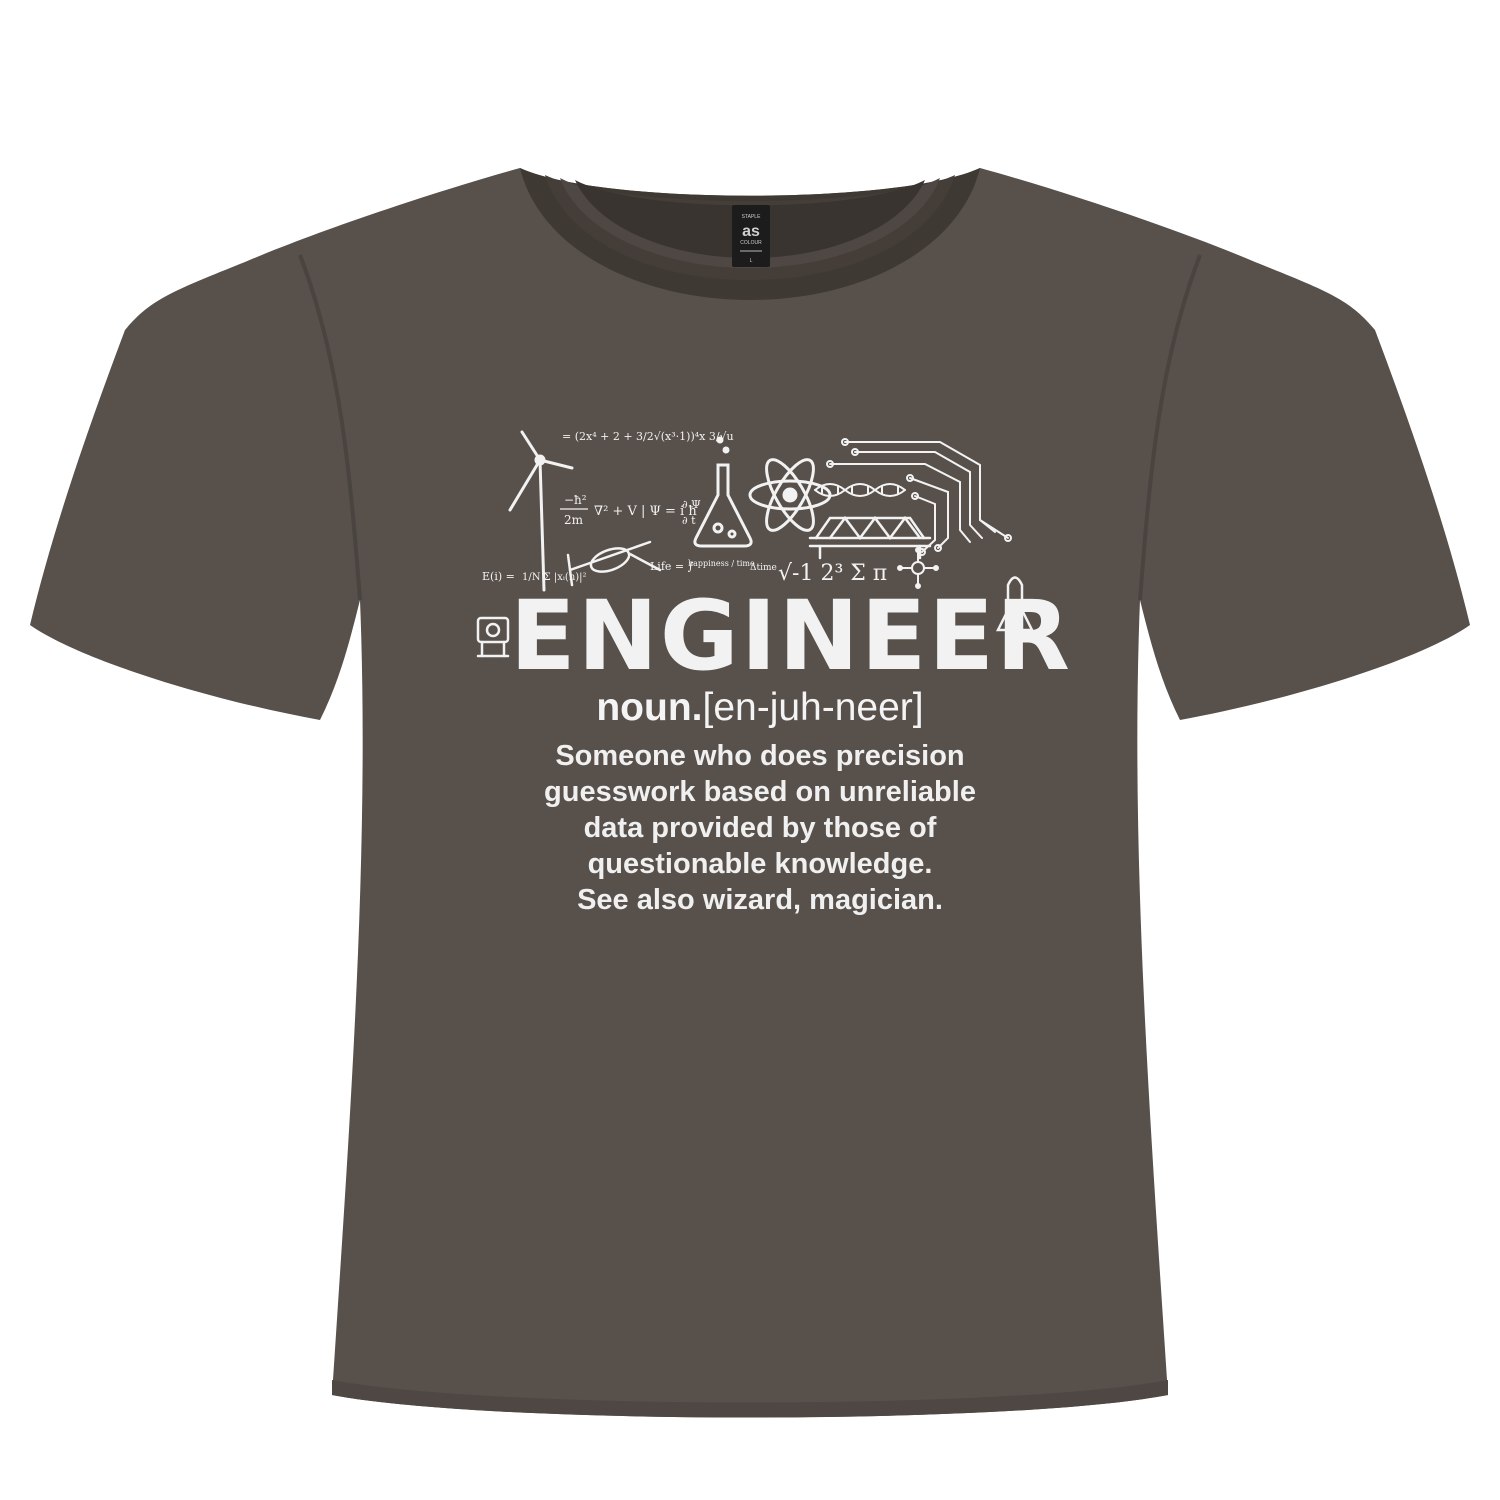 The width and height of the screenshot is (1500, 1500). What do you see at coordinates (870, 537) in the screenshot?
I see `bridge-icon` at bounding box center [870, 537].